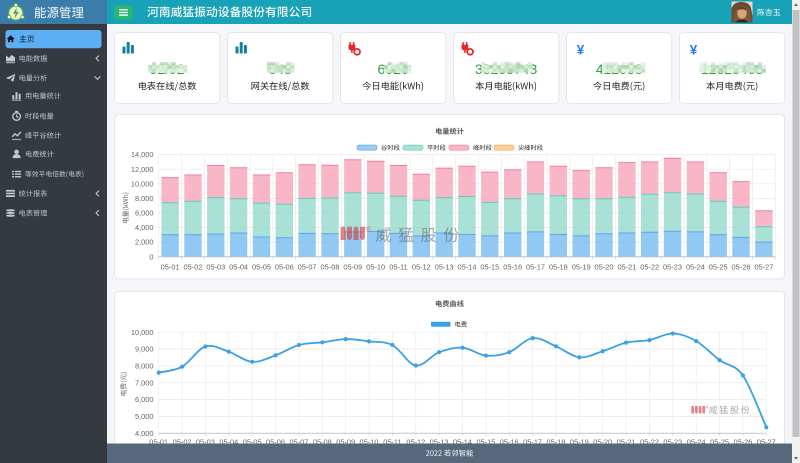 This screenshot has width=800, height=463. What do you see at coordinates (581, 266) in the screenshot?
I see `svg-text: 05-19` at bounding box center [581, 266].